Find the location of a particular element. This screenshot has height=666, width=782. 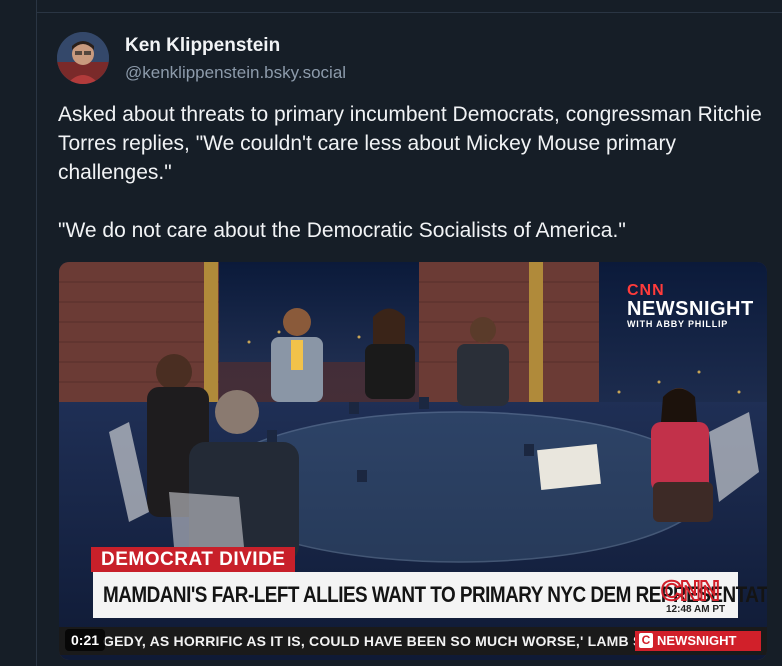

chyron-kicker: DEMOCRAT DIVIDE is located at coordinates (193, 559).